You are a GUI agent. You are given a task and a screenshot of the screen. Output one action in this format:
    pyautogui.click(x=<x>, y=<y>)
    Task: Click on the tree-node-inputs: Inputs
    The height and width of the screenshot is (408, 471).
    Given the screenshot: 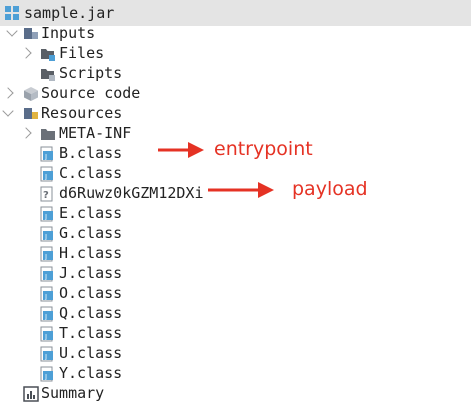 What is the action you would take?
    pyautogui.click(x=234, y=33)
    